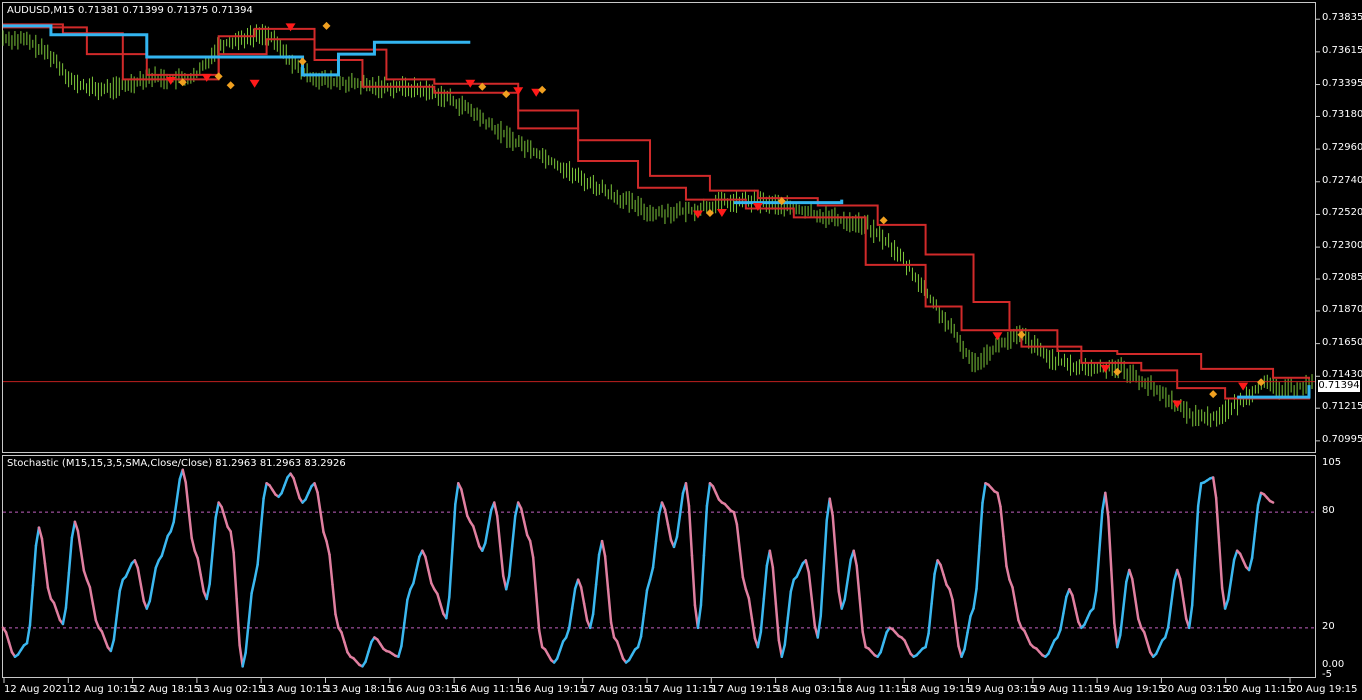  I want to click on price-tick-label: 0.72520, so click(1342, 213).